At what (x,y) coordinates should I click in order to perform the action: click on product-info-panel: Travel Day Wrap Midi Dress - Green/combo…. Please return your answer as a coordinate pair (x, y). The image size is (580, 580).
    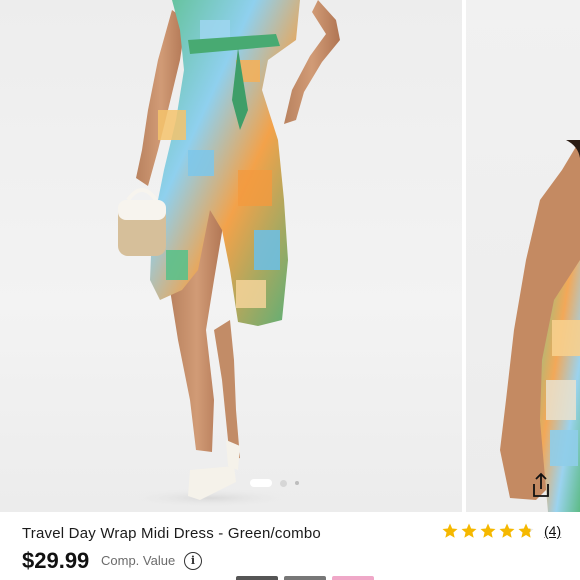
    Looking at the image, I should click on (290, 546).